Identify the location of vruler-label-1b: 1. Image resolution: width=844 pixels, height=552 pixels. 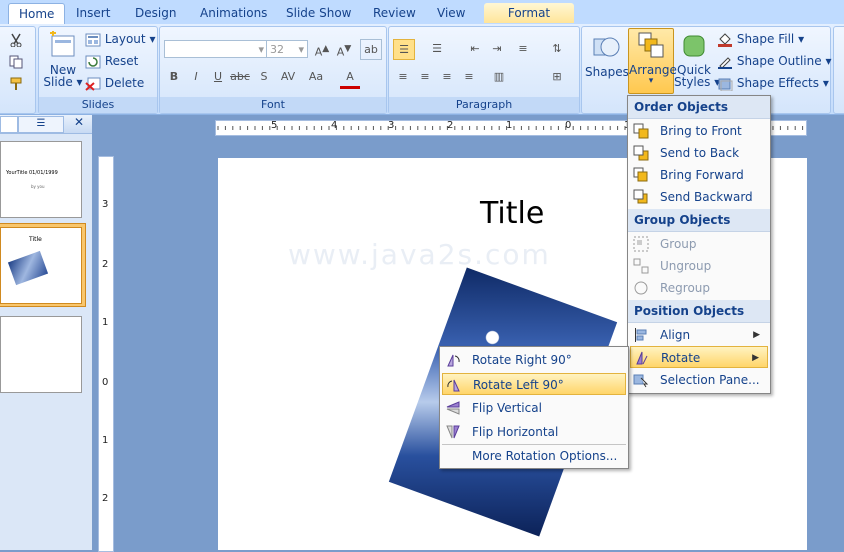
(105, 440).